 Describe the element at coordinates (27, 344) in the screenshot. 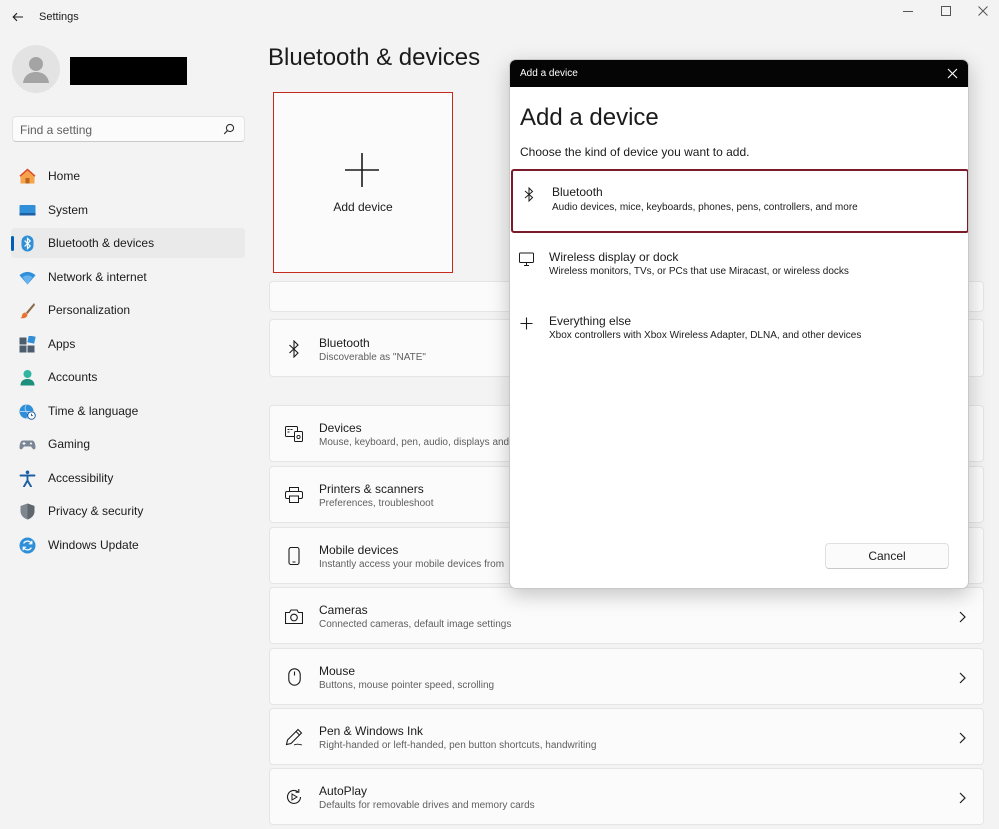

I see `apps-icon` at that location.